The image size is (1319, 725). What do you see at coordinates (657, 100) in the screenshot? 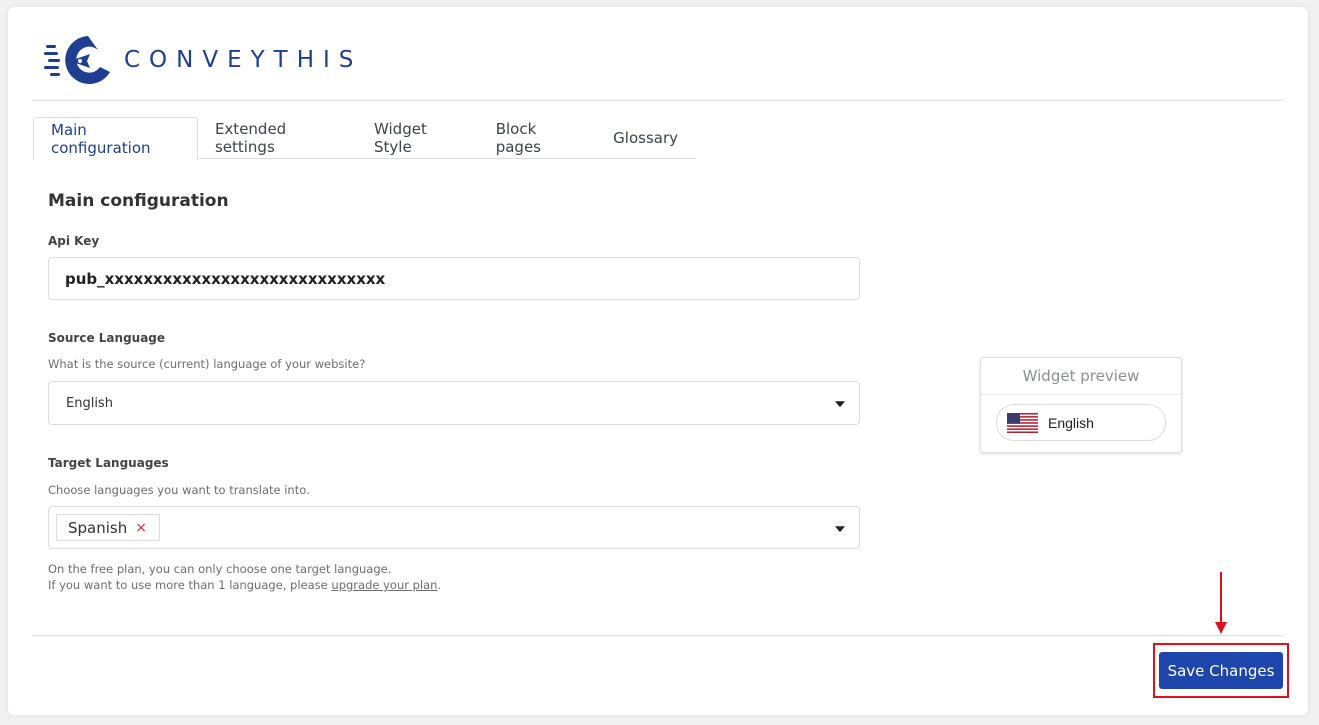
I see `header-divider` at bounding box center [657, 100].